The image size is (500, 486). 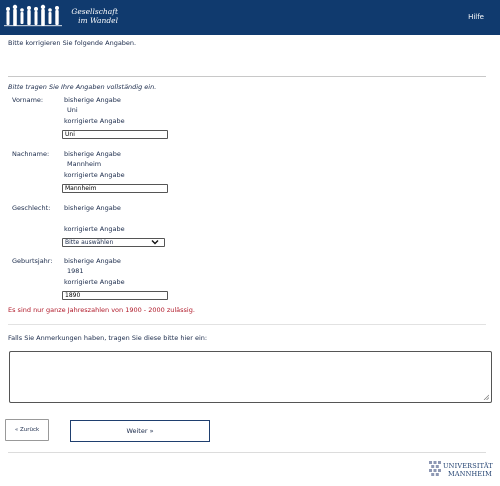 I want to click on geschlecht-corrected-caption: korrigierte Angabe, so click(x=94, y=229).